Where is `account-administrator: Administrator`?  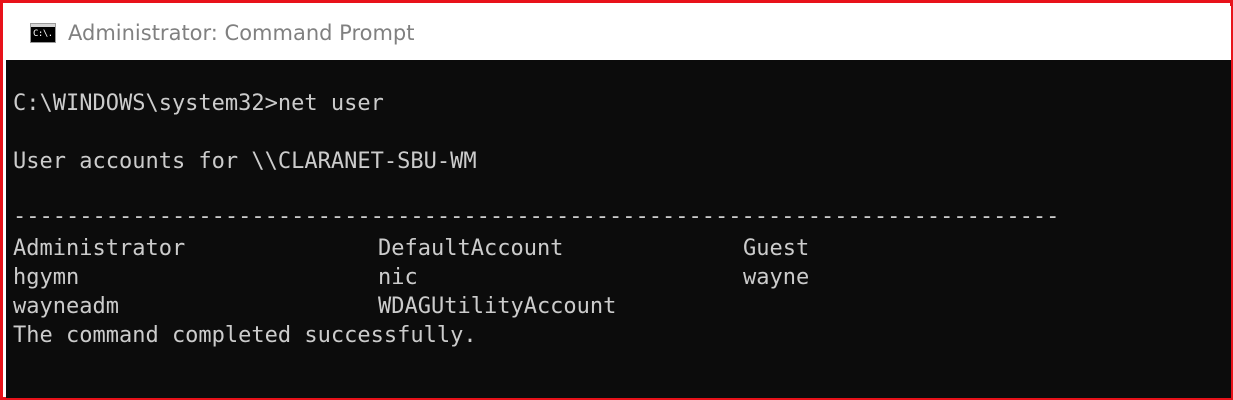
account-administrator: Administrator is located at coordinates (99, 248).